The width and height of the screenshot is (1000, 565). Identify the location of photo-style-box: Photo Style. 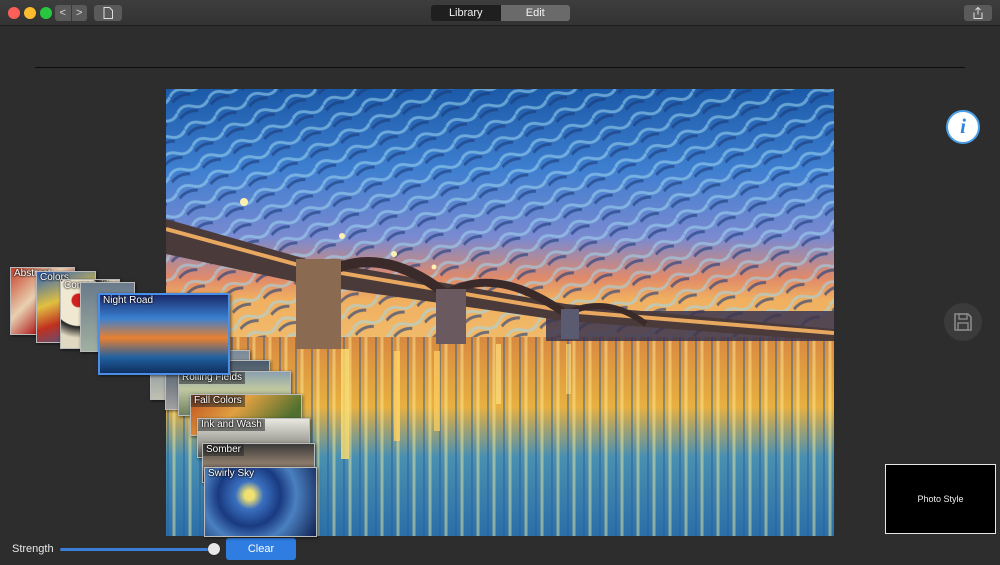
(940, 499).